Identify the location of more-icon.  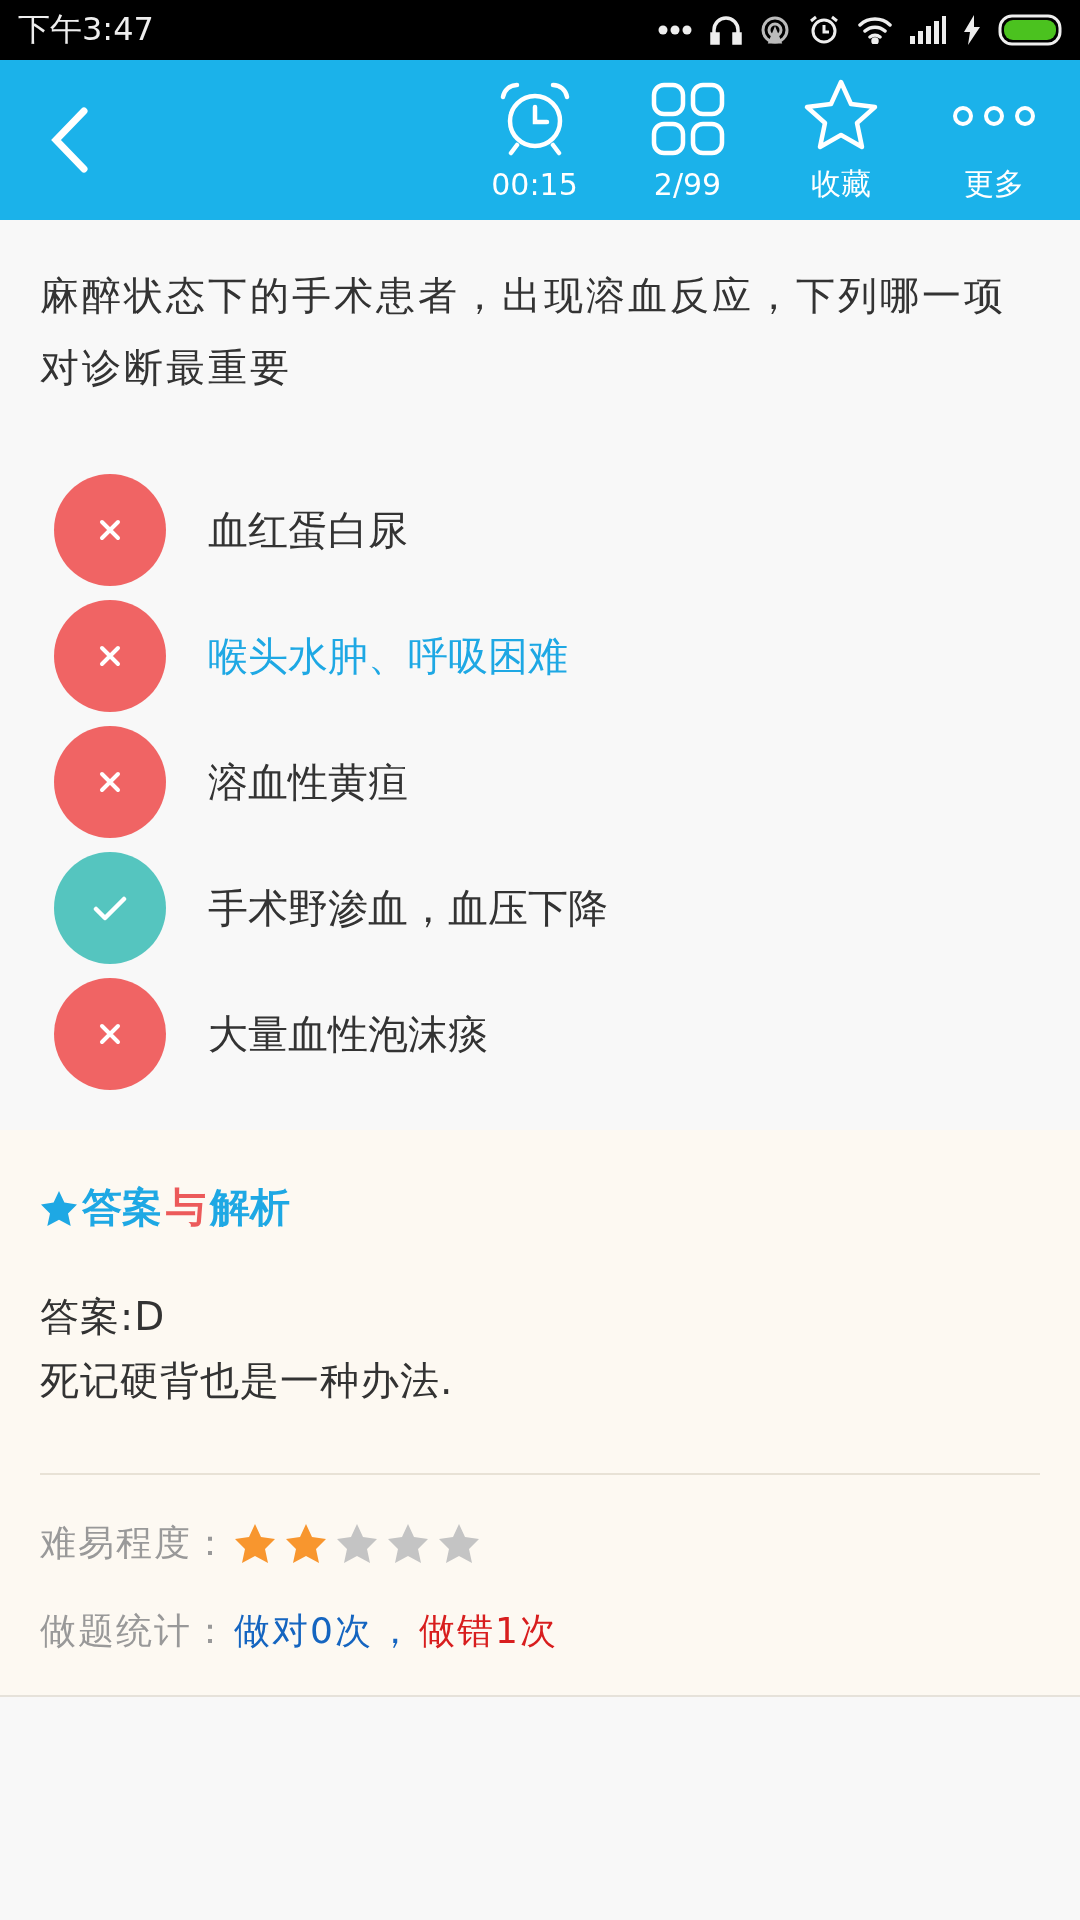
(993, 115).